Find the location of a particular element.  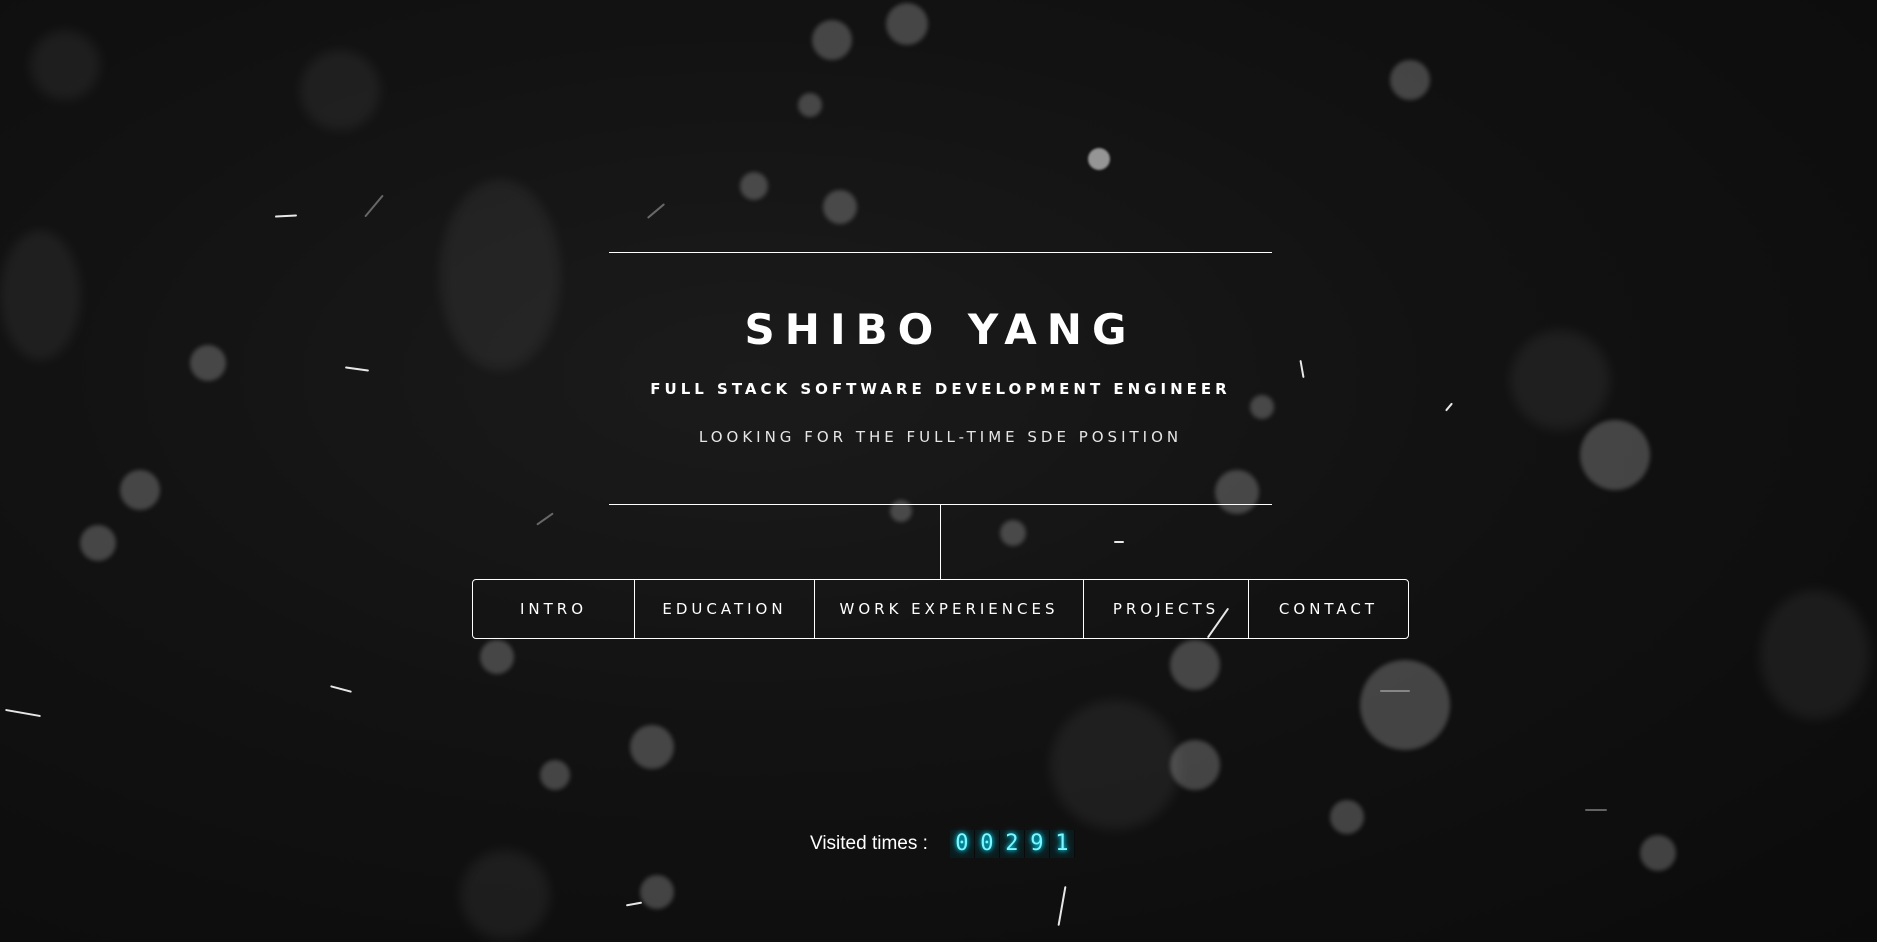

counter-digit: 2 is located at coordinates (1011, 844).